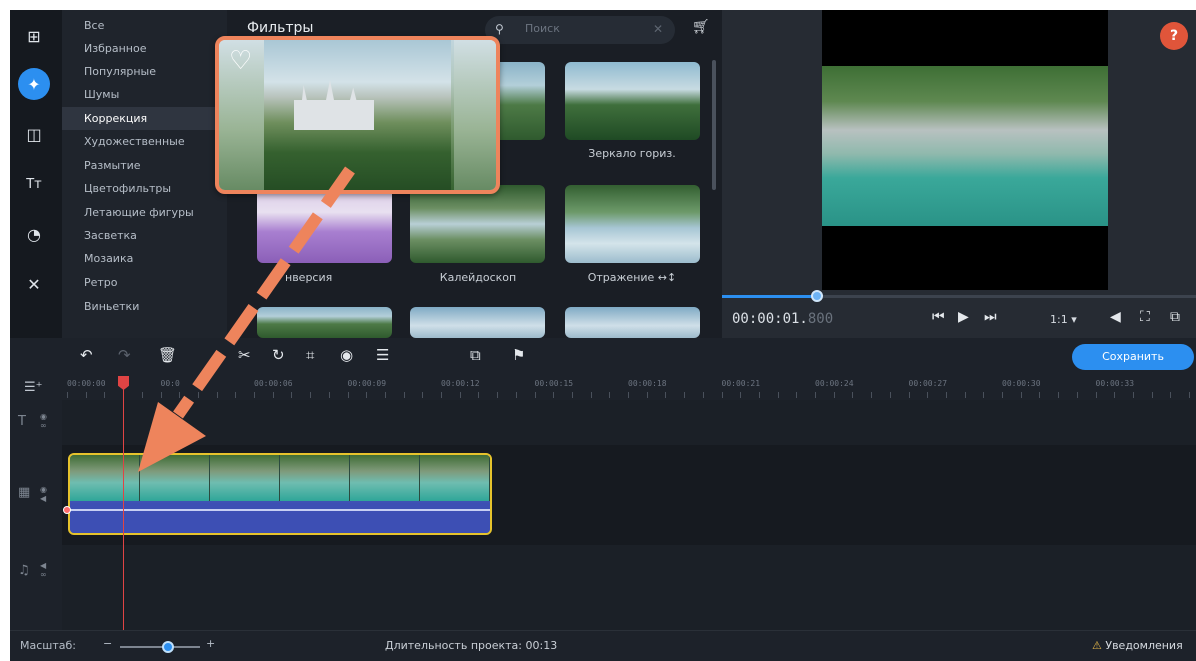  What do you see at coordinates (938, 317) in the screenshot?
I see `prev-frame-icon: ⏮` at bounding box center [938, 317].